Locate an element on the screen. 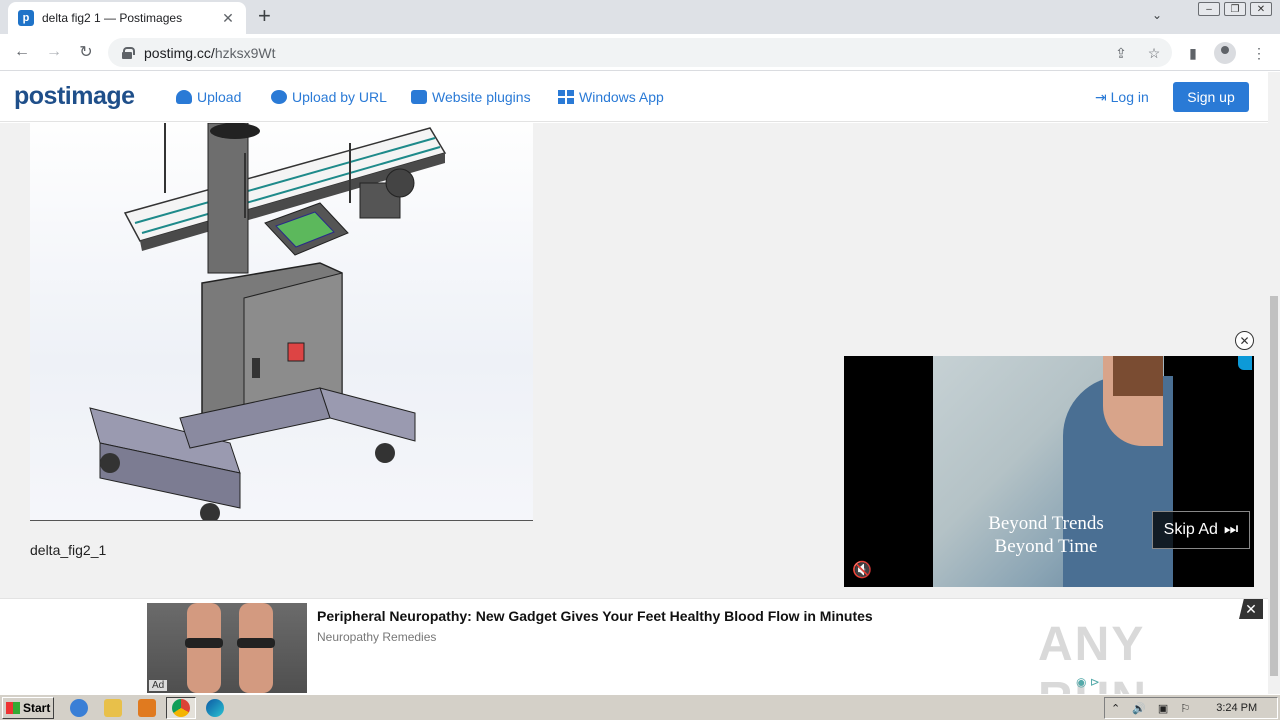 This screenshot has width=1280, height=720. windows-icon is located at coordinates (566, 97).